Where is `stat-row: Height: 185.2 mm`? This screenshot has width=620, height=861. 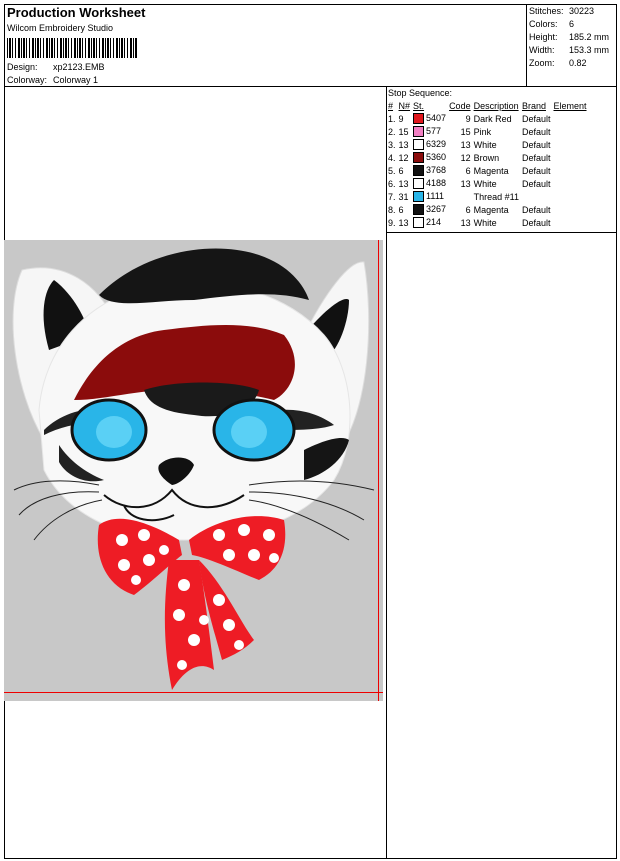 stat-row: Height: 185.2 mm is located at coordinates (569, 37).